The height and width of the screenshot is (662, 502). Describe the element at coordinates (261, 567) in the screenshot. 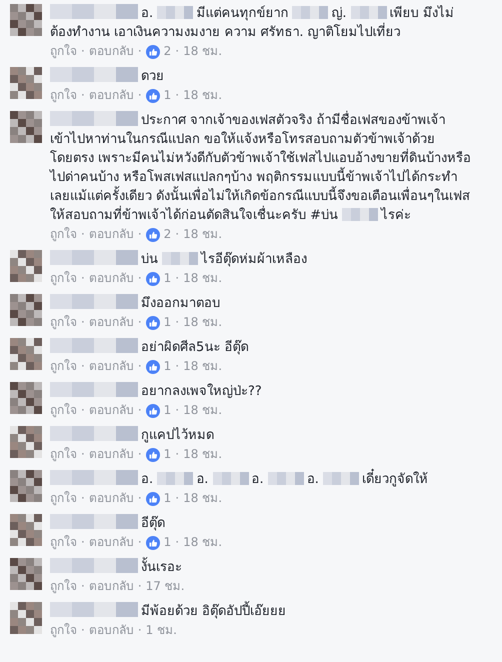

I see `comment-text: งั้นเรอะ` at that location.